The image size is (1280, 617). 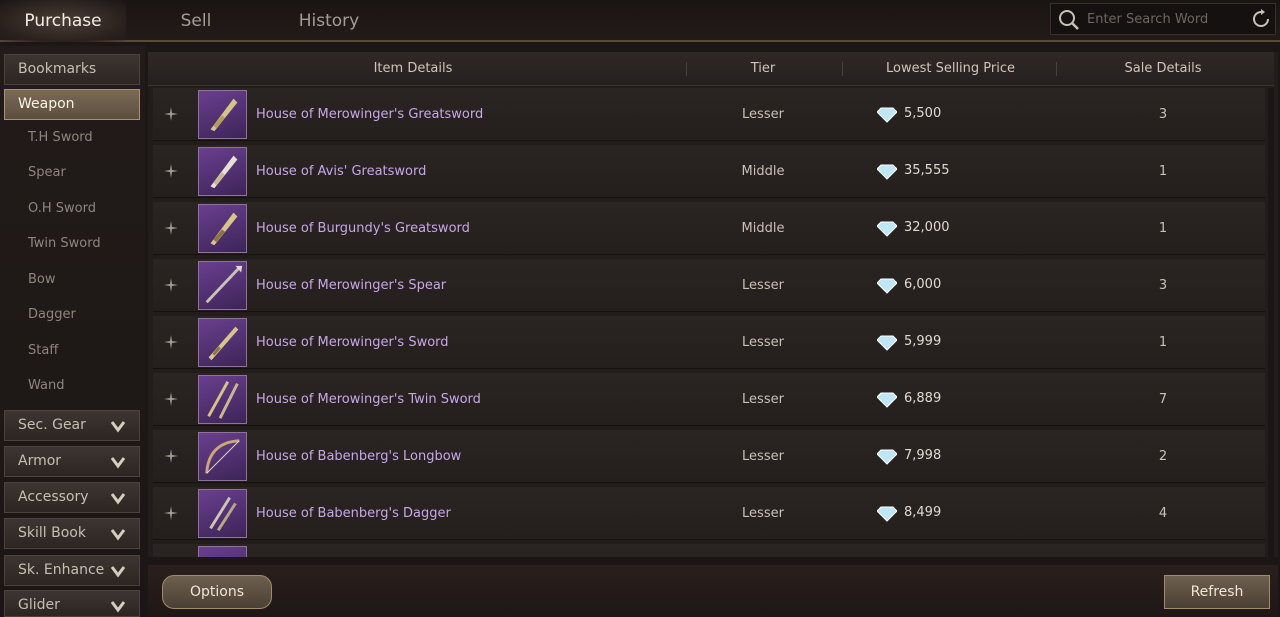 I want to click on item-name: House of Burgundy's Greatsword, so click(x=363, y=228).